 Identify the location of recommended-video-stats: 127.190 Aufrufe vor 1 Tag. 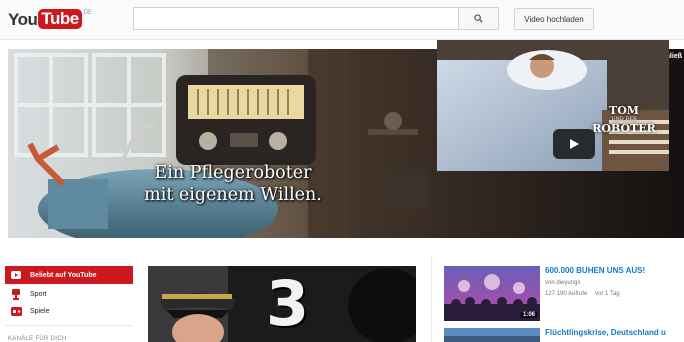
(582, 294).